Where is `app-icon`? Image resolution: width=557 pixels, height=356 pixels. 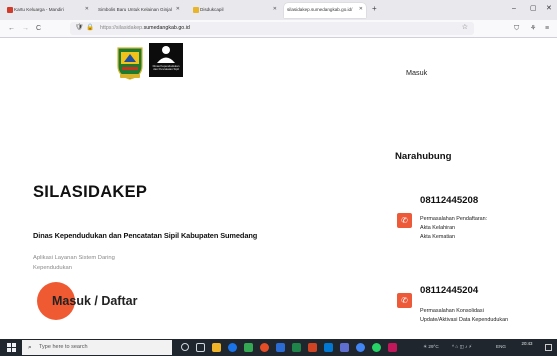
app-icon is located at coordinates (392, 347).